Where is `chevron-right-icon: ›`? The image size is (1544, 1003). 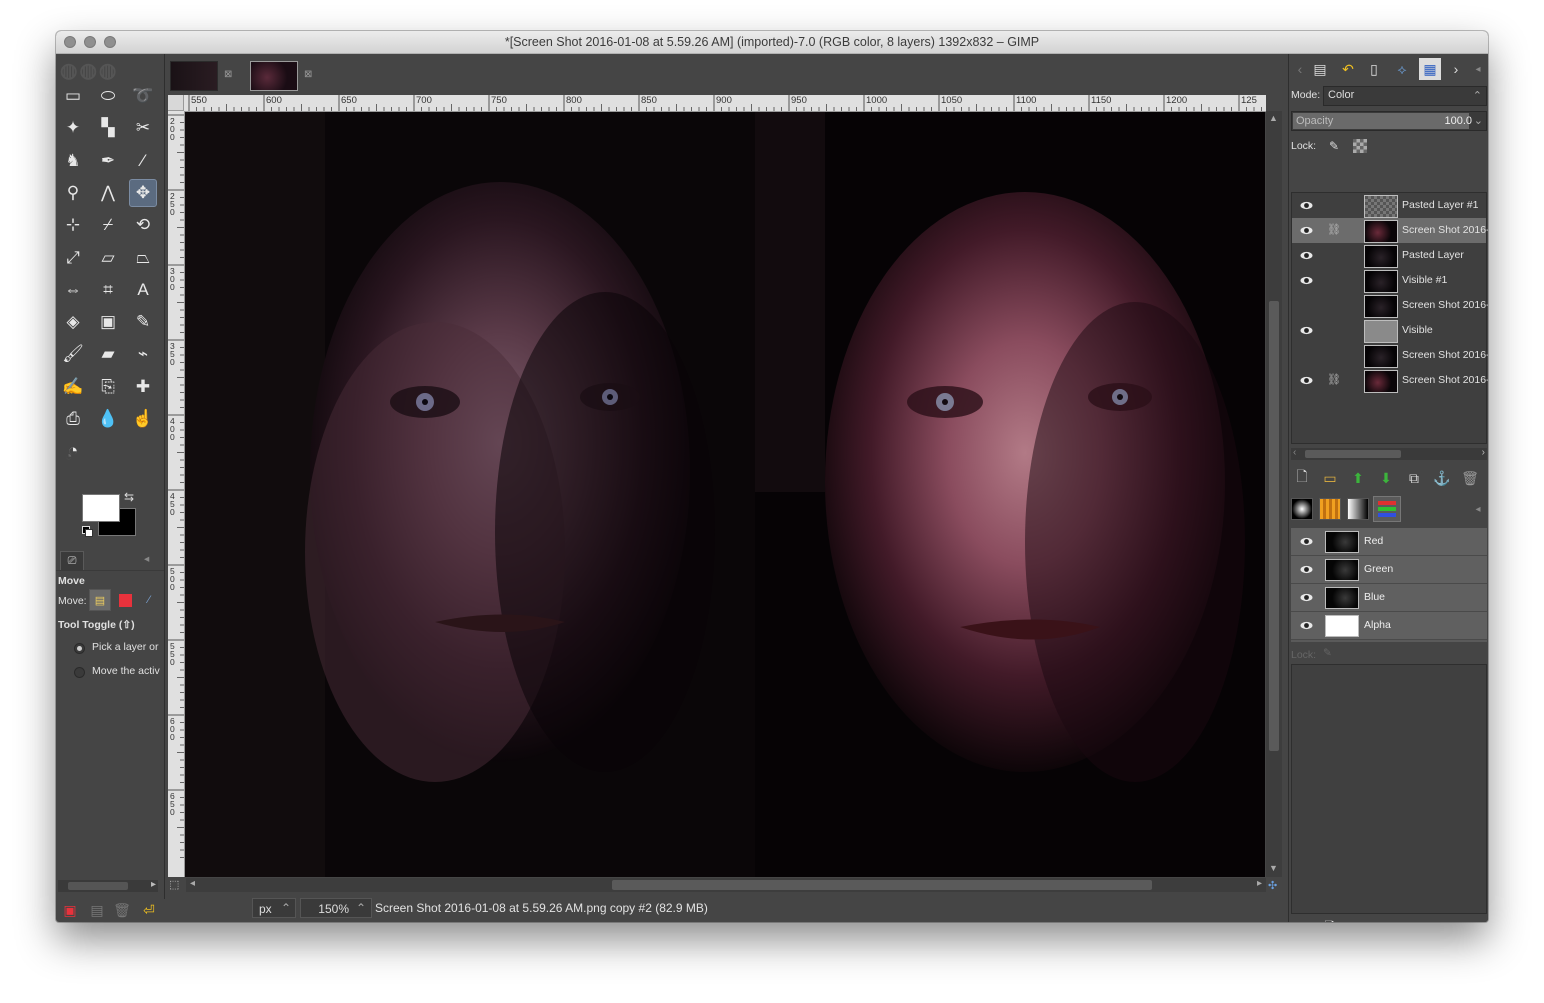 chevron-right-icon: › is located at coordinates (1456, 69).